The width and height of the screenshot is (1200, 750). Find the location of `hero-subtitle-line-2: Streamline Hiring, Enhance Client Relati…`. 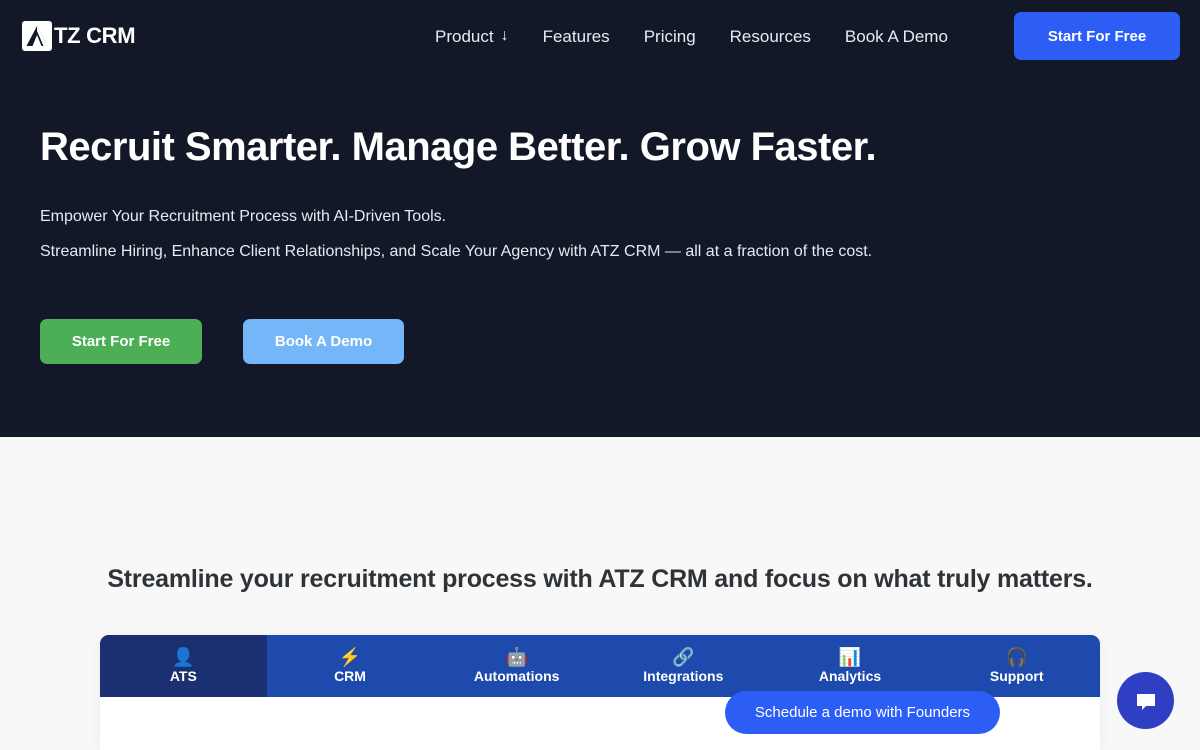

hero-subtitle-line-2: Streamline Hiring, Enhance Client Relati… is located at coordinates (456, 251).